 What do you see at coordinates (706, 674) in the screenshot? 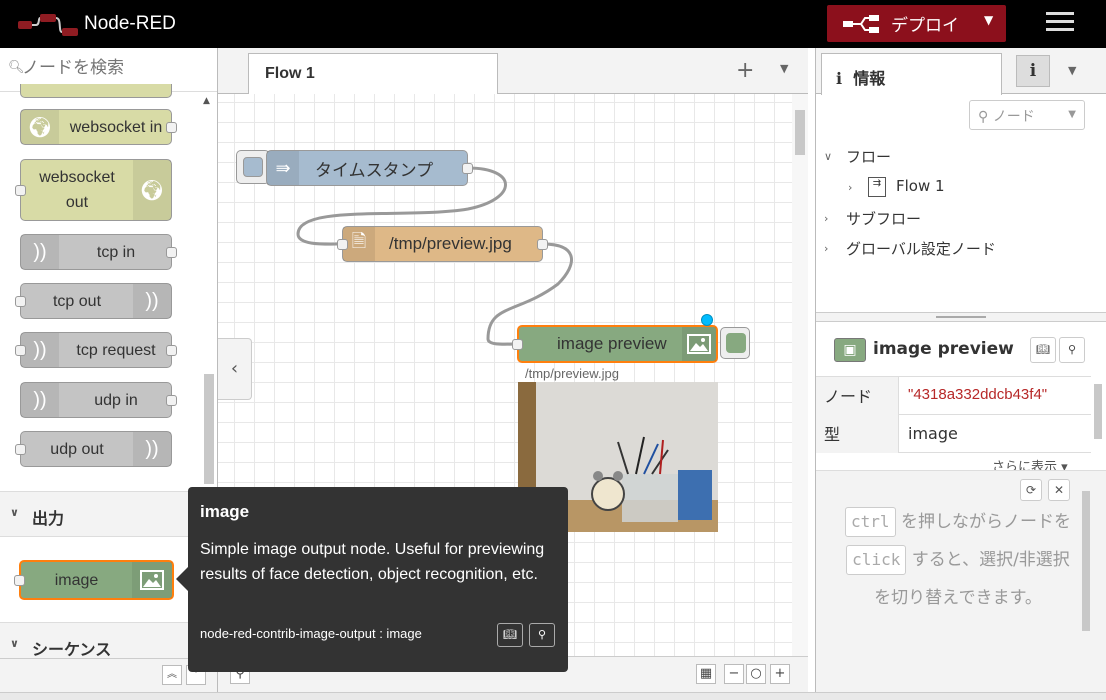
I see `map-icon: ▦` at bounding box center [706, 674].